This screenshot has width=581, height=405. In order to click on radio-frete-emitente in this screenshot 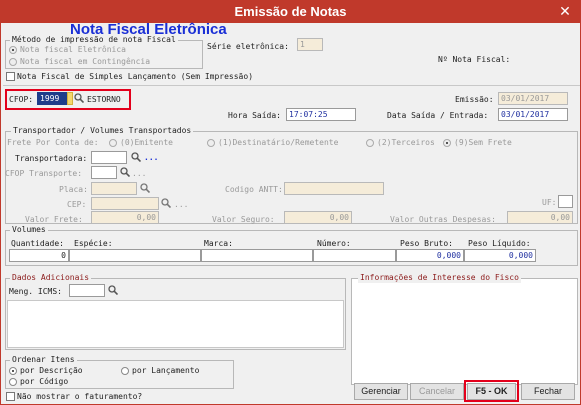, I will do `click(113, 143)`.